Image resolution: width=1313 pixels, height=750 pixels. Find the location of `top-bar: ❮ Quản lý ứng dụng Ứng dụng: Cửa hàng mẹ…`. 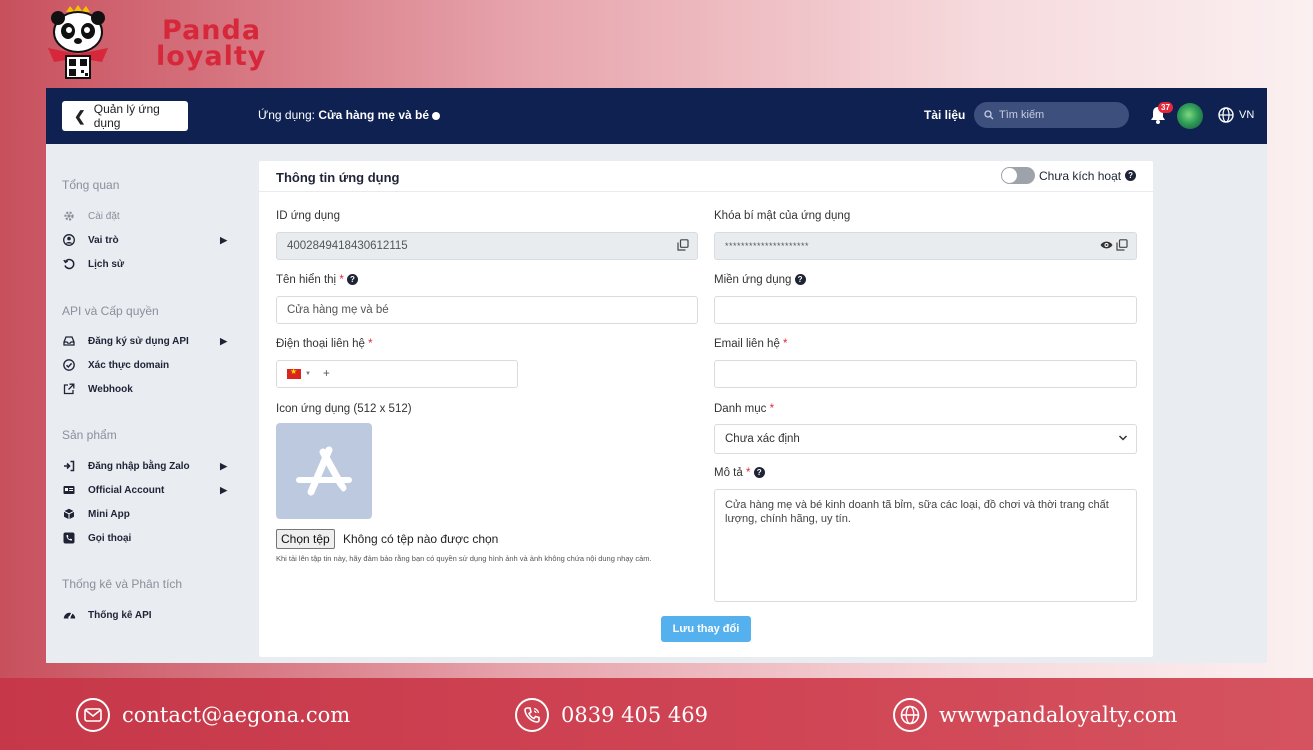

top-bar: ❮ Quản lý ứng dụng Ứng dụng: Cửa hàng mẹ… is located at coordinates (656, 116).